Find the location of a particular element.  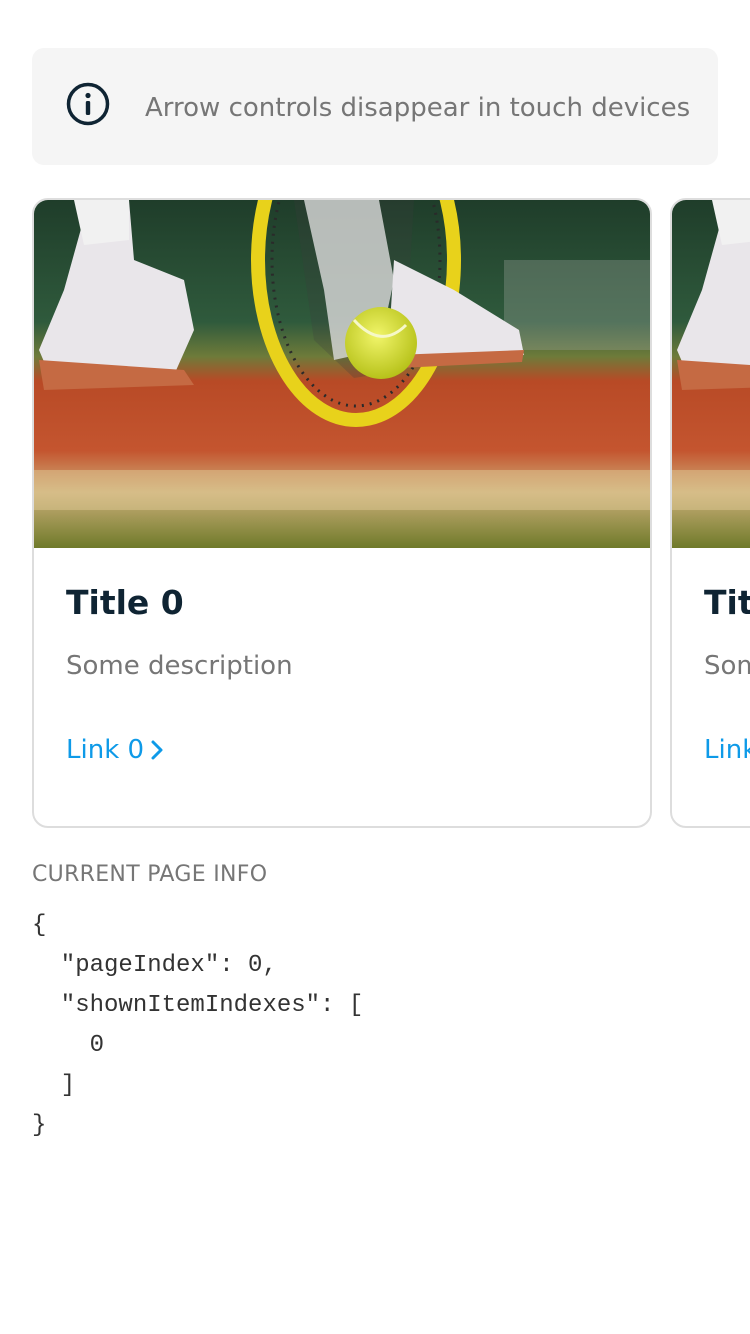

card-link: Link 1 is located at coordinates (727, 750).